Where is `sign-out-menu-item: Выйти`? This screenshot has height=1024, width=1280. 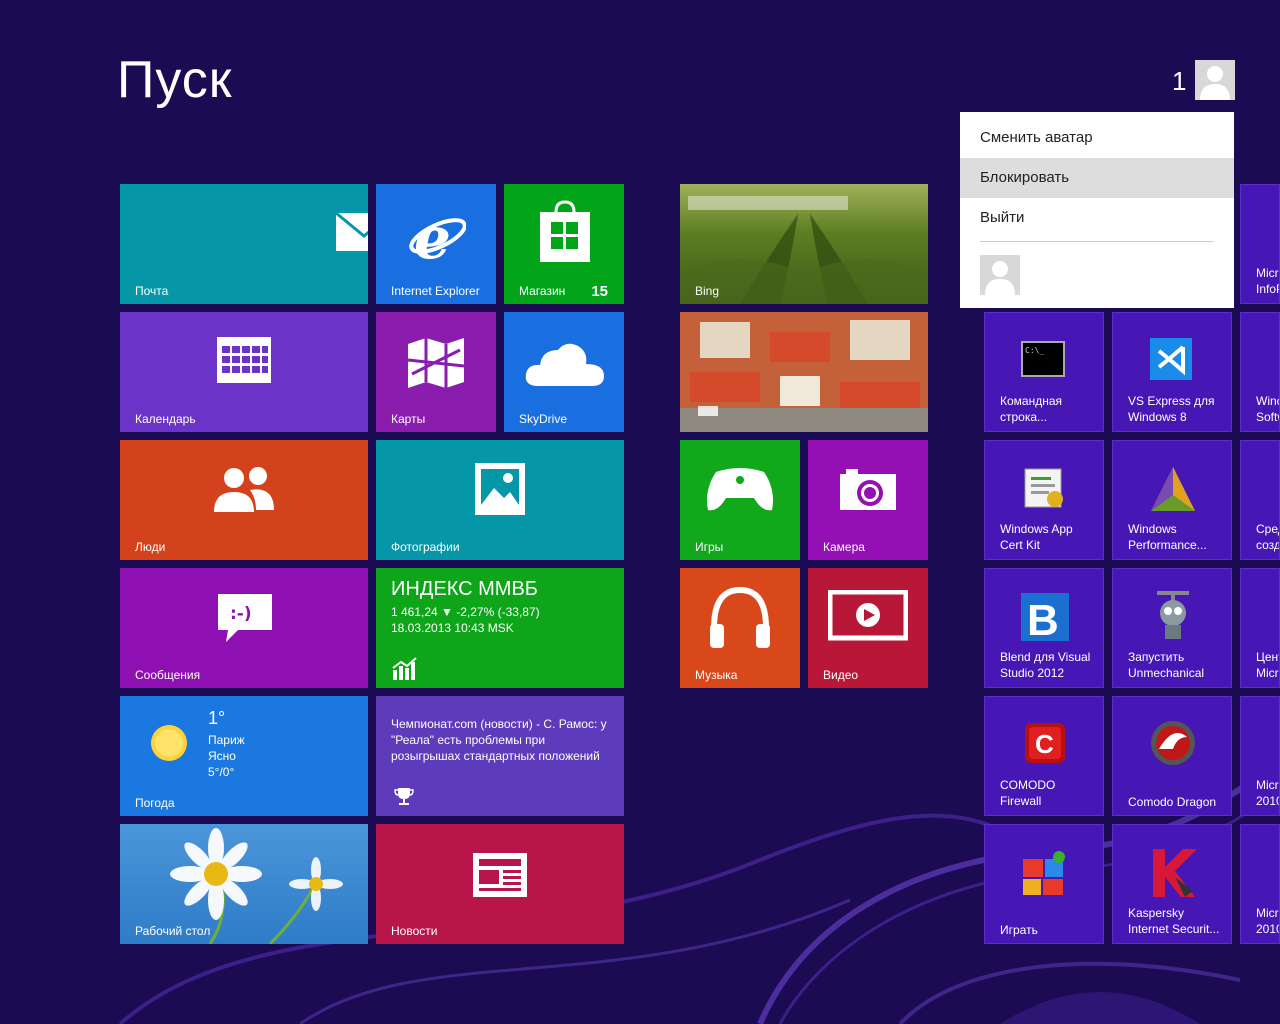 sign-out-menu-item: Выйти is located at coordinates (1097, 218).